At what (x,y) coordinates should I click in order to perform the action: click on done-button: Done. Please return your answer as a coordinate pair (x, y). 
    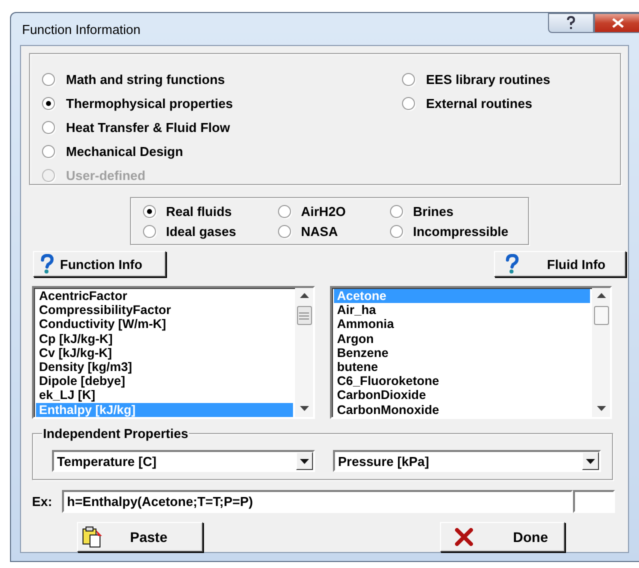
    Looking at the image, I should click on (502, 537).